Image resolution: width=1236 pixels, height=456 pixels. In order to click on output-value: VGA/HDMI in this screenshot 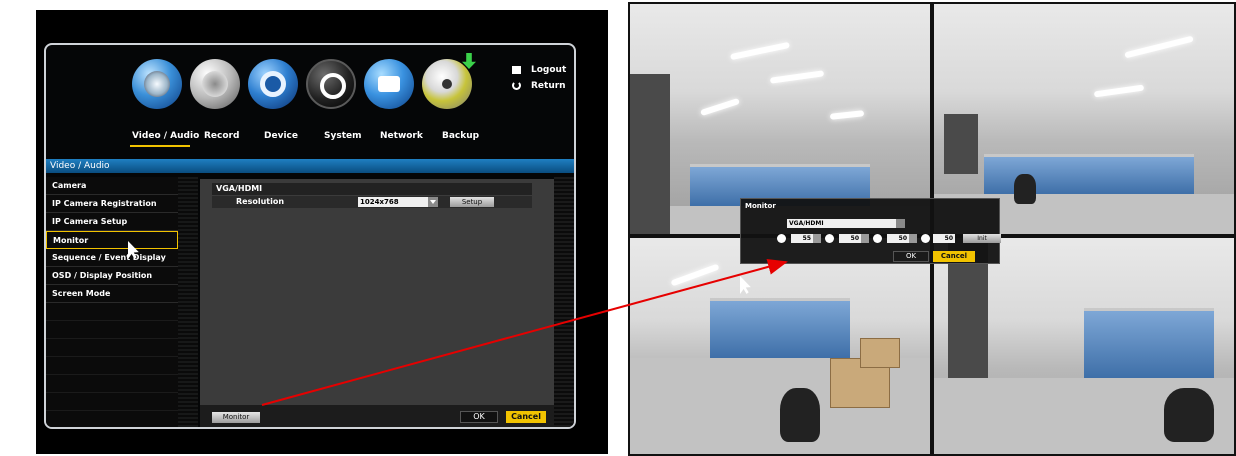, I will do `click(806, 223)`.